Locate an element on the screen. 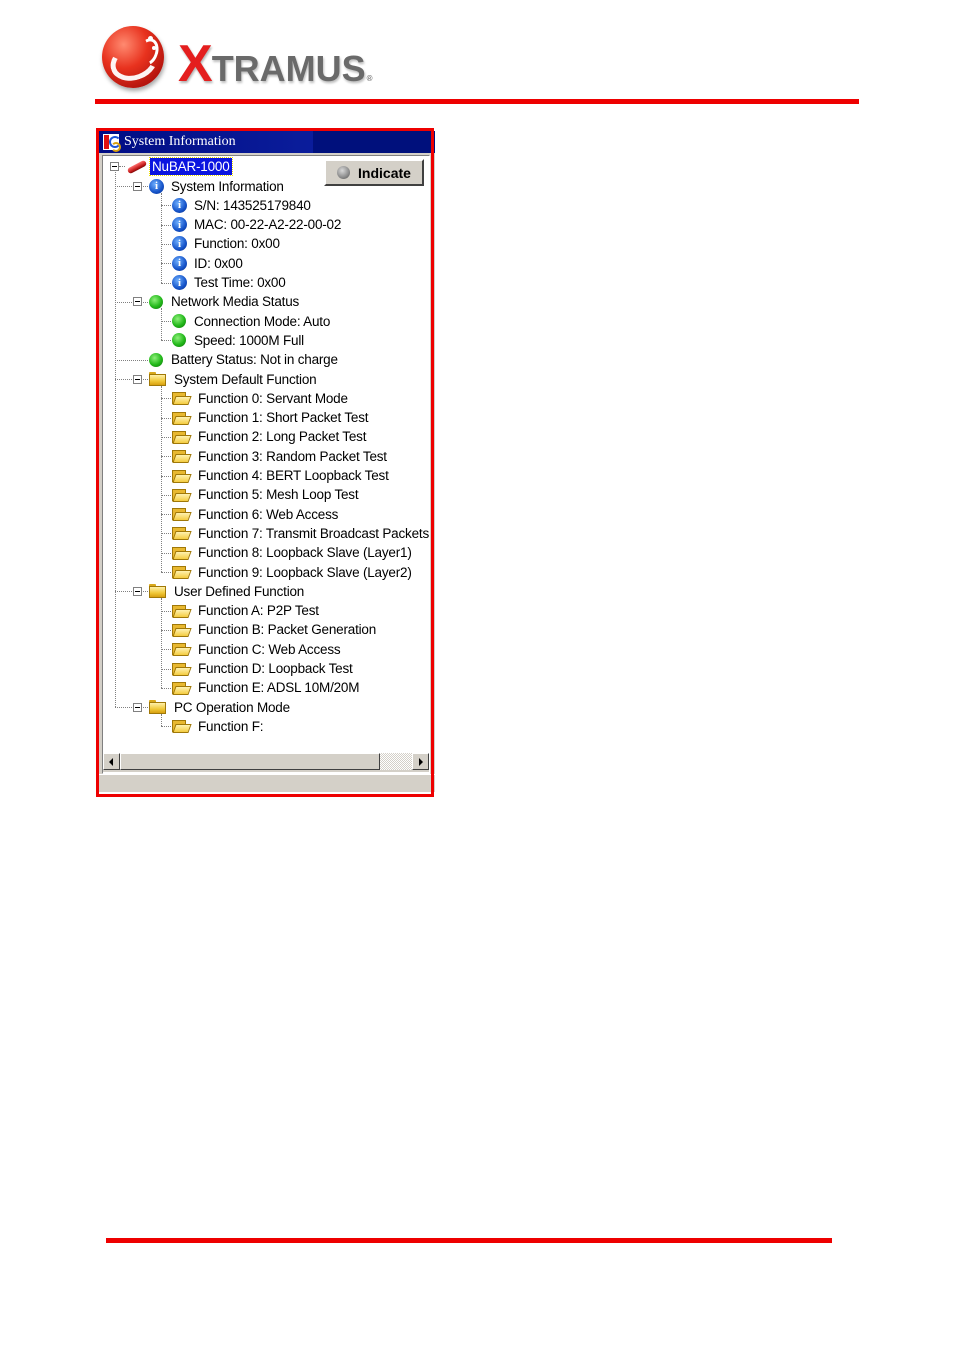 The image size is (954, 1350). tree-node-label: Function 1: Short Packet Test is located at coordinates (283, 418).